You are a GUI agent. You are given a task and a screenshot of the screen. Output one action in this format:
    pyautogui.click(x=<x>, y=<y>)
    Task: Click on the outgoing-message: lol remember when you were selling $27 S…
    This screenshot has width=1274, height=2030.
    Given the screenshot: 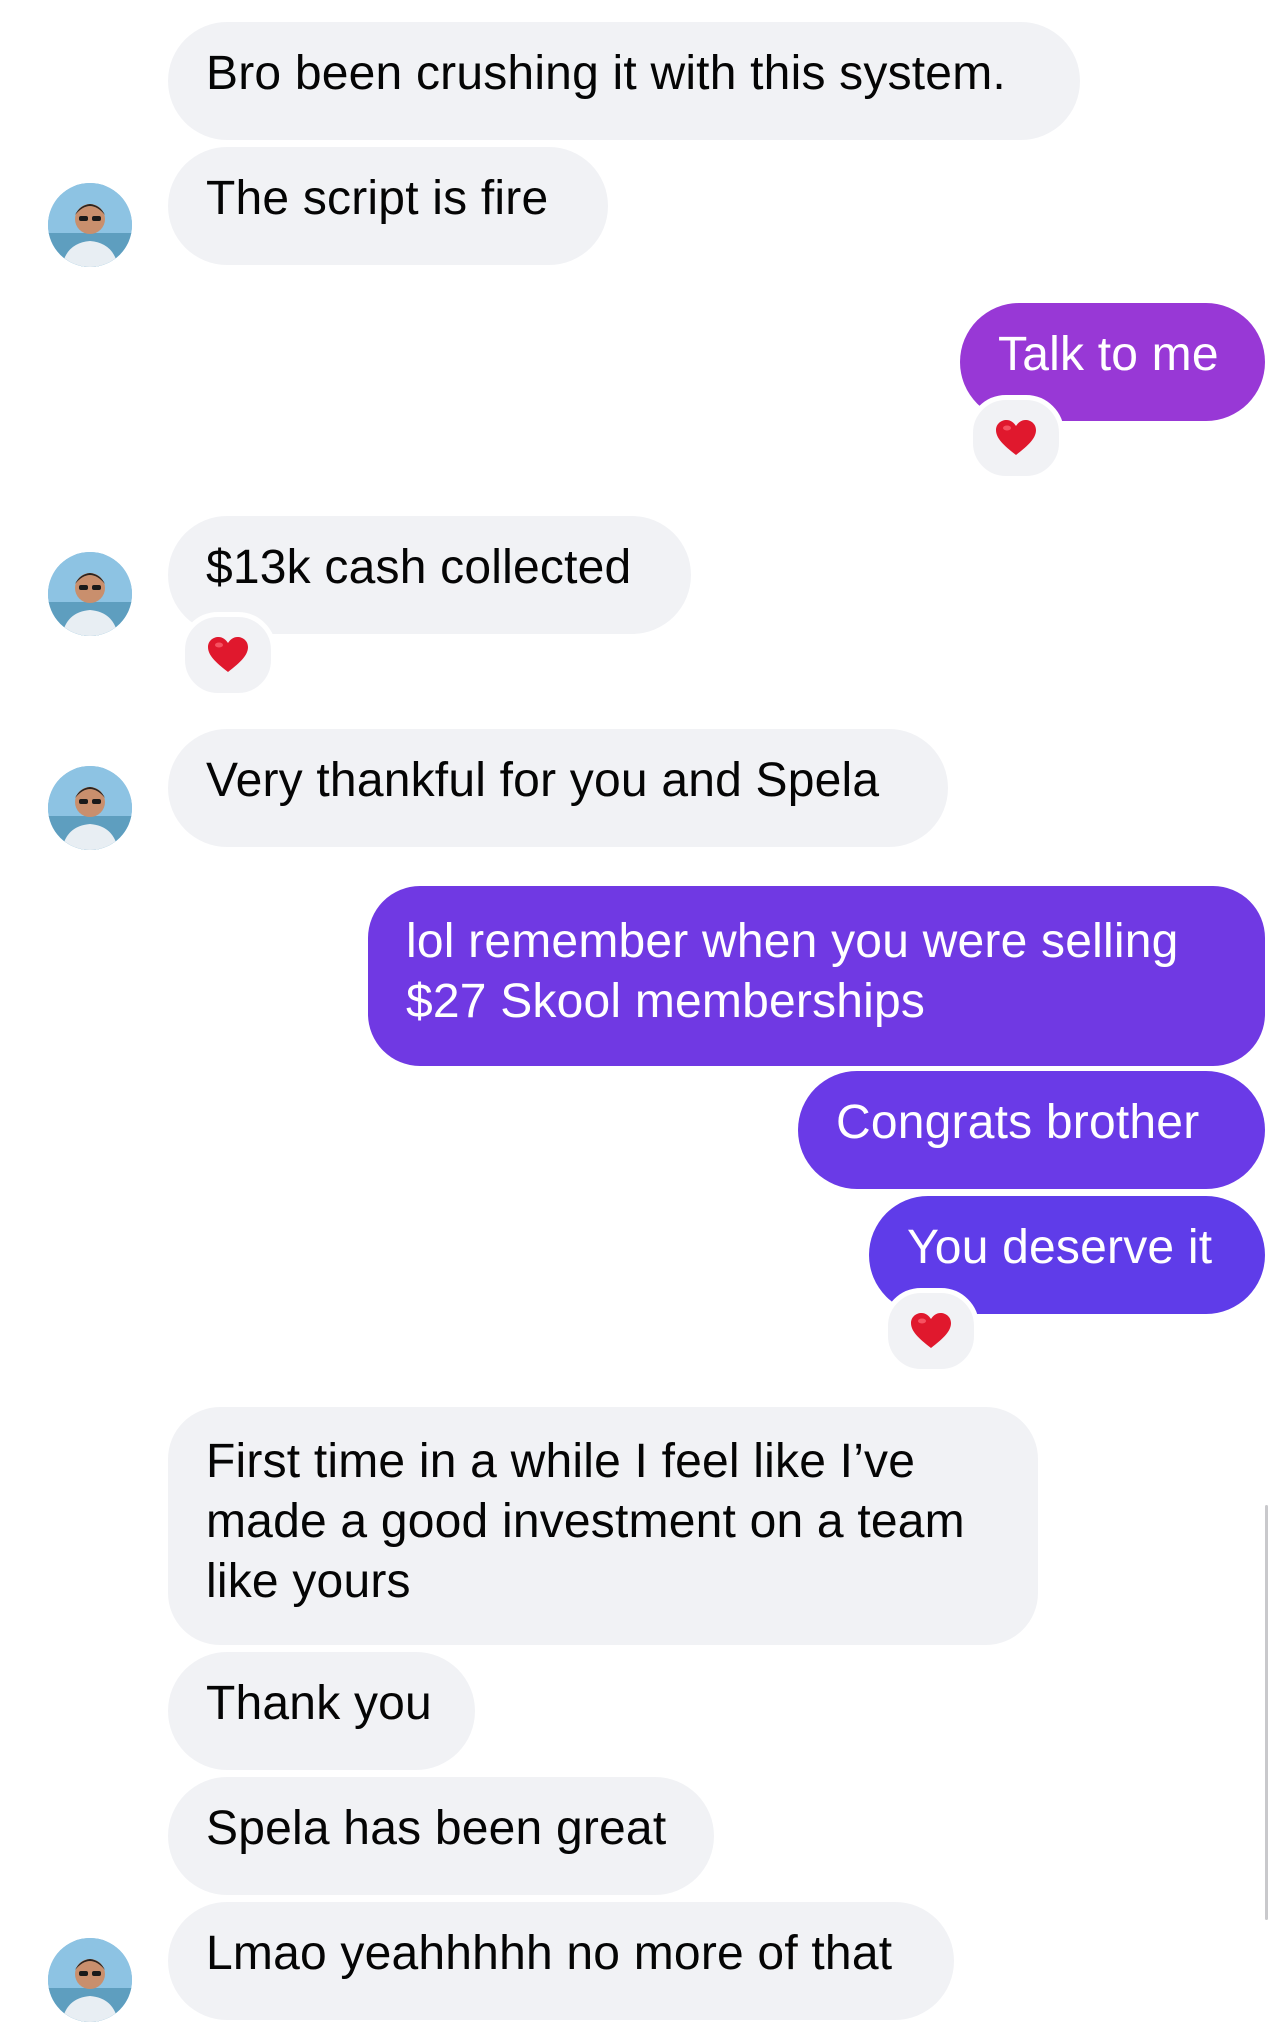 What is the action you would take?
    pyautogui.click(x=816, y=976)
    